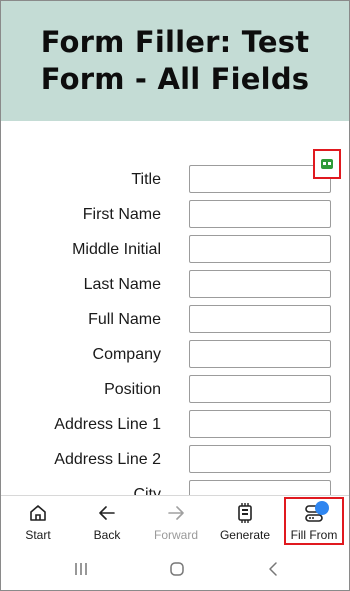 This screenshot has width=350, height=591. Describe the element at coordinates (175, 427) in the screenshot. I see `form-row-address-line-1: Address Line 1` at that location.